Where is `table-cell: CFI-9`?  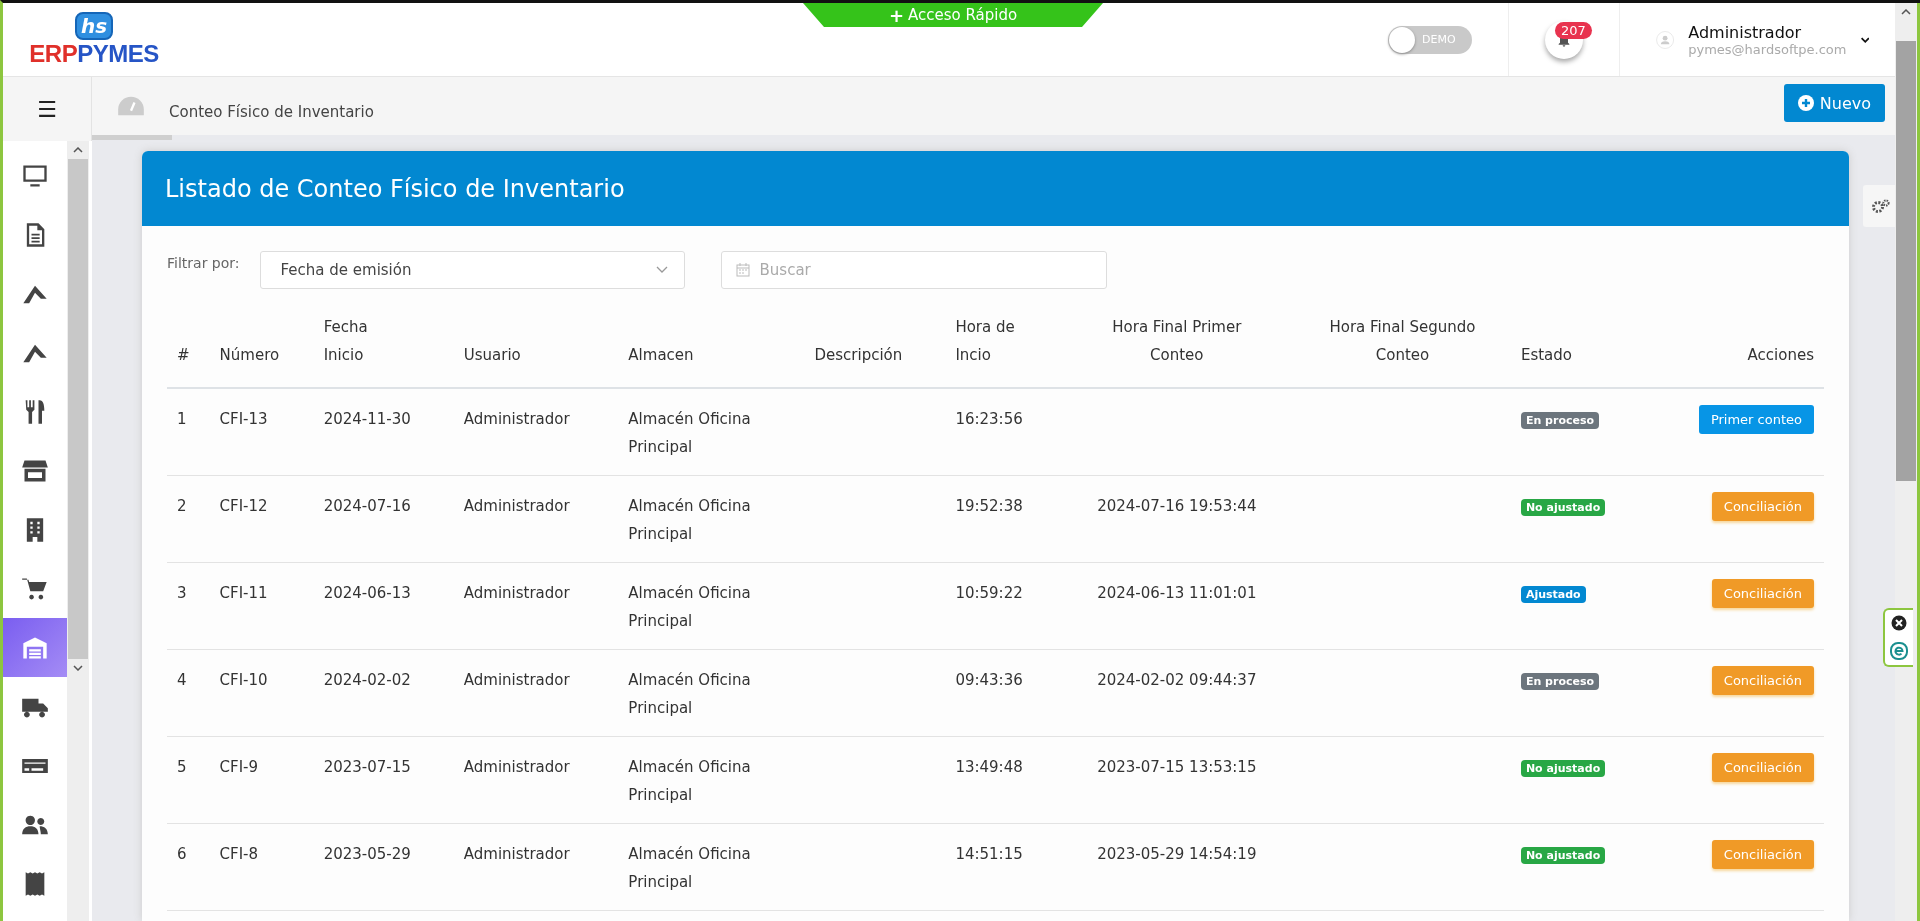
table-cell: CFI-9 is located at coordinates (261, 780).